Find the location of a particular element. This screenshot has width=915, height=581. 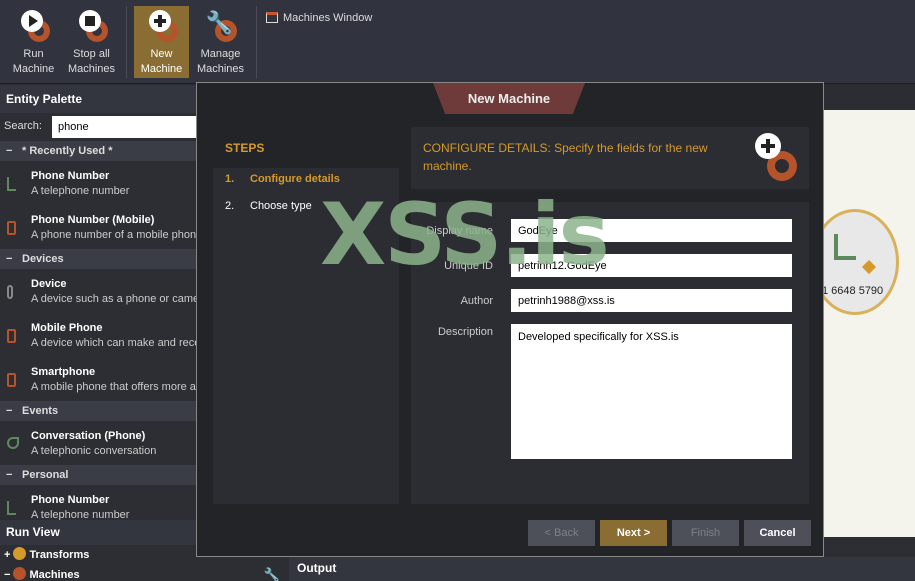

description-input: Developed specifically for XSS.is is located at coordinates (651, 391).